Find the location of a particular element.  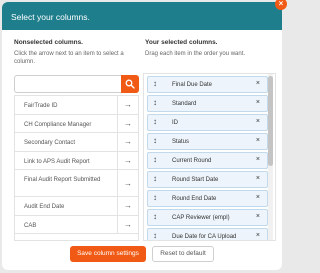

search-input is located at coordinates (67, 84).